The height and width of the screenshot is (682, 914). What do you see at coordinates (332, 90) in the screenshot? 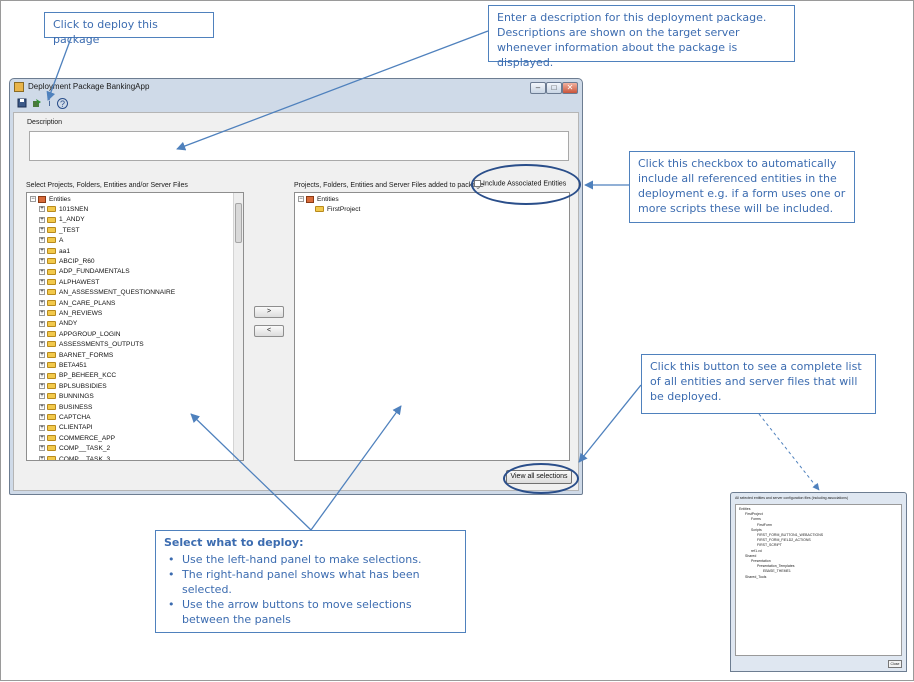
I see `arrow-description` at bounding box center [332, 90].